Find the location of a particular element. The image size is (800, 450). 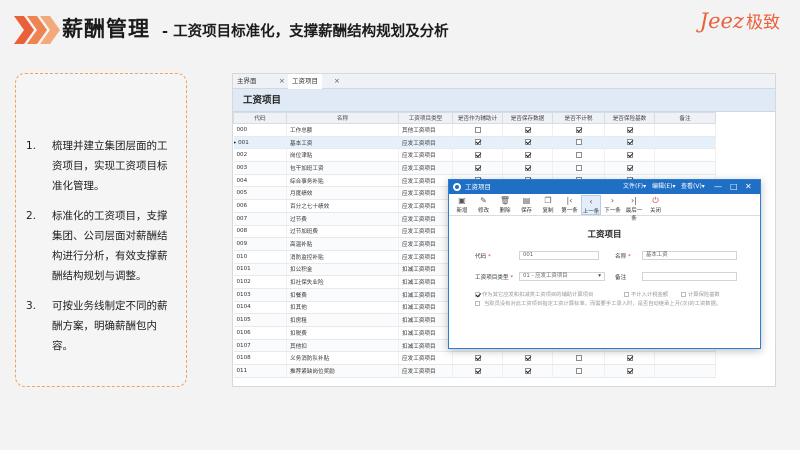

name-input: 基本工资 is located at coordinates (689, 255).